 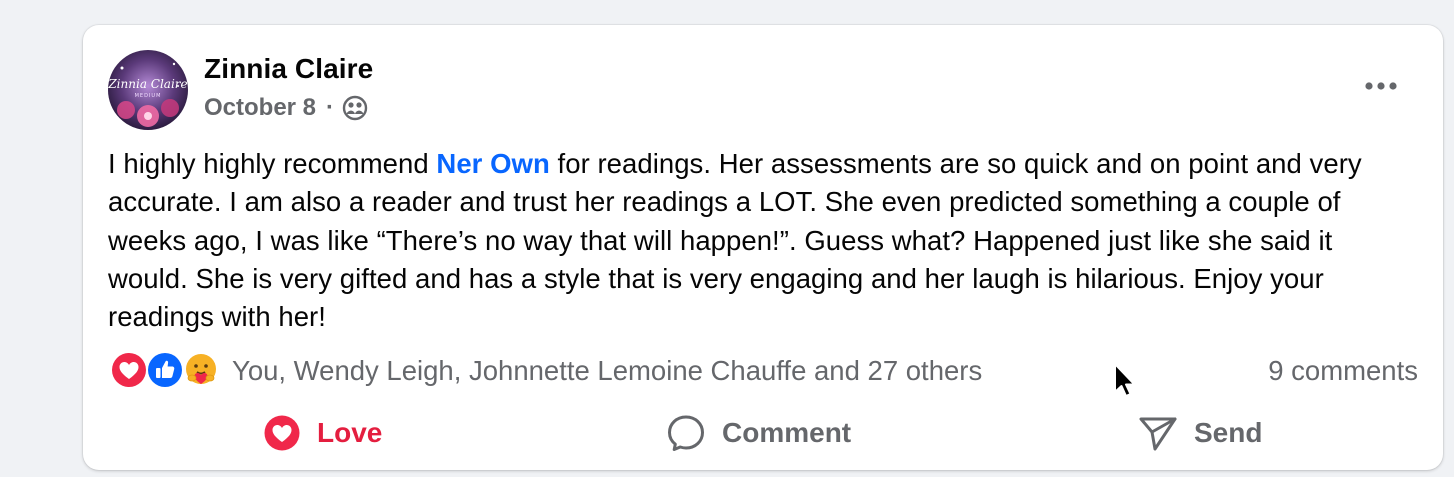 I want to click on post-date: October 8, so click(x=260, y=108).